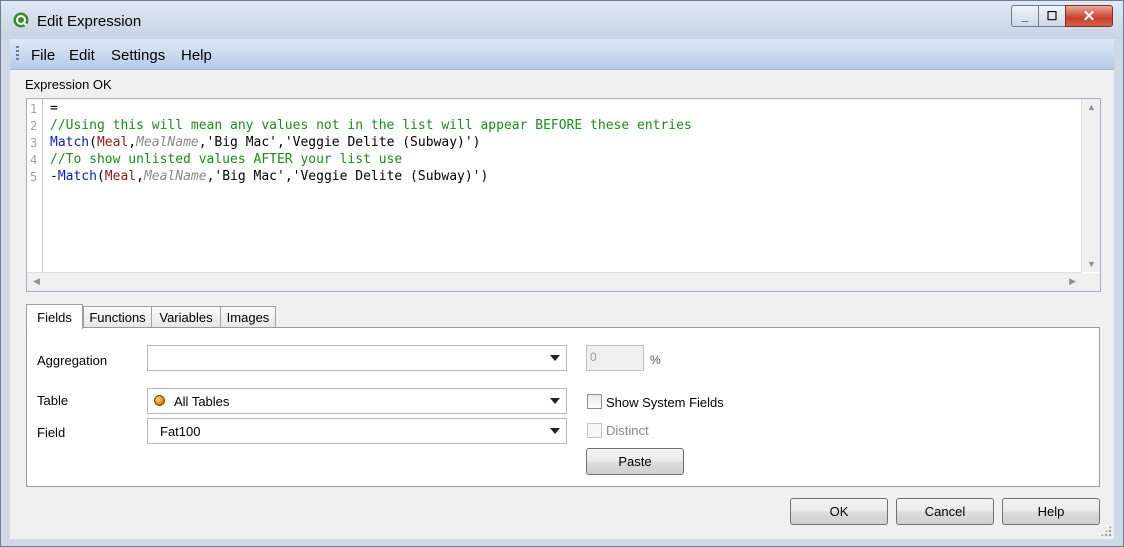 The width and height of the screenshot is (1124, 547). Describe the element at coordinates (43, 55) in the screenshot. I see `menu-file: File` at that location.